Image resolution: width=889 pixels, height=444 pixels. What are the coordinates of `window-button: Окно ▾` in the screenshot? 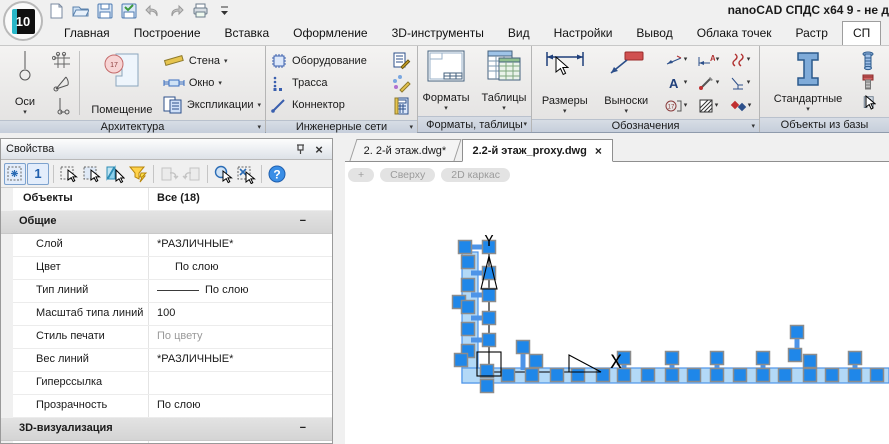 It's located at (212, 83).